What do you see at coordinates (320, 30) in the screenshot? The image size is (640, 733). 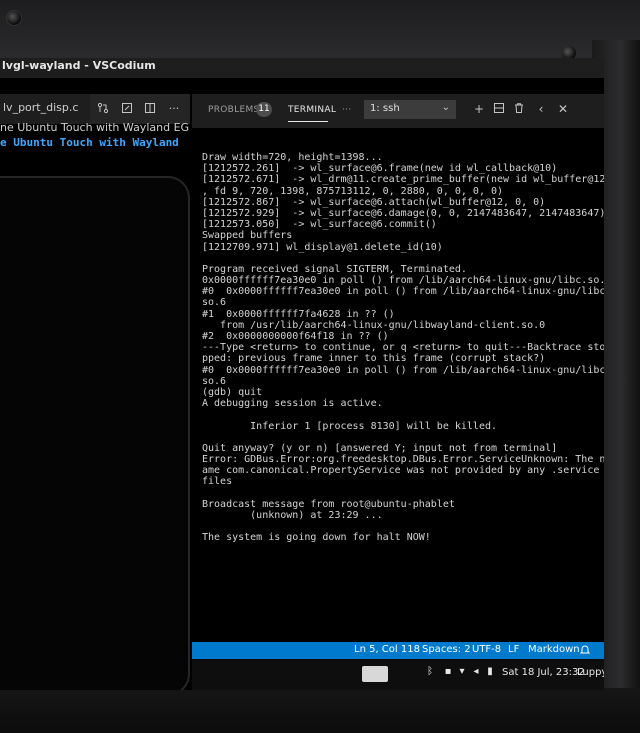 I see `monitor-bezel-top` at bounding box center [320, 30].